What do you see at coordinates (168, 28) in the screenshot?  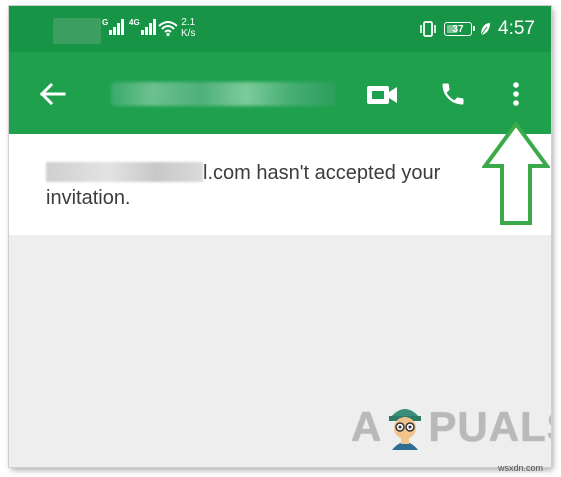 I see `wifi-icon` at bounding box center [168, 28].